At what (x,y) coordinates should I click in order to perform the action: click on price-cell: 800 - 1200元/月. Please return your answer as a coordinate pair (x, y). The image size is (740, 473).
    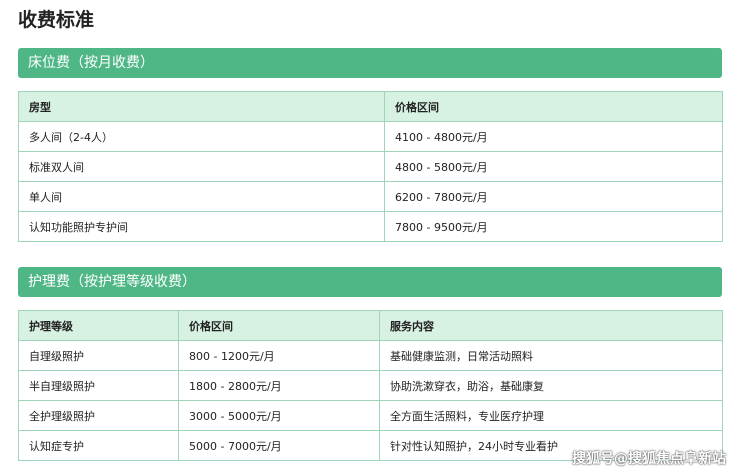
    Looking at the image, I should click on (279, 355).